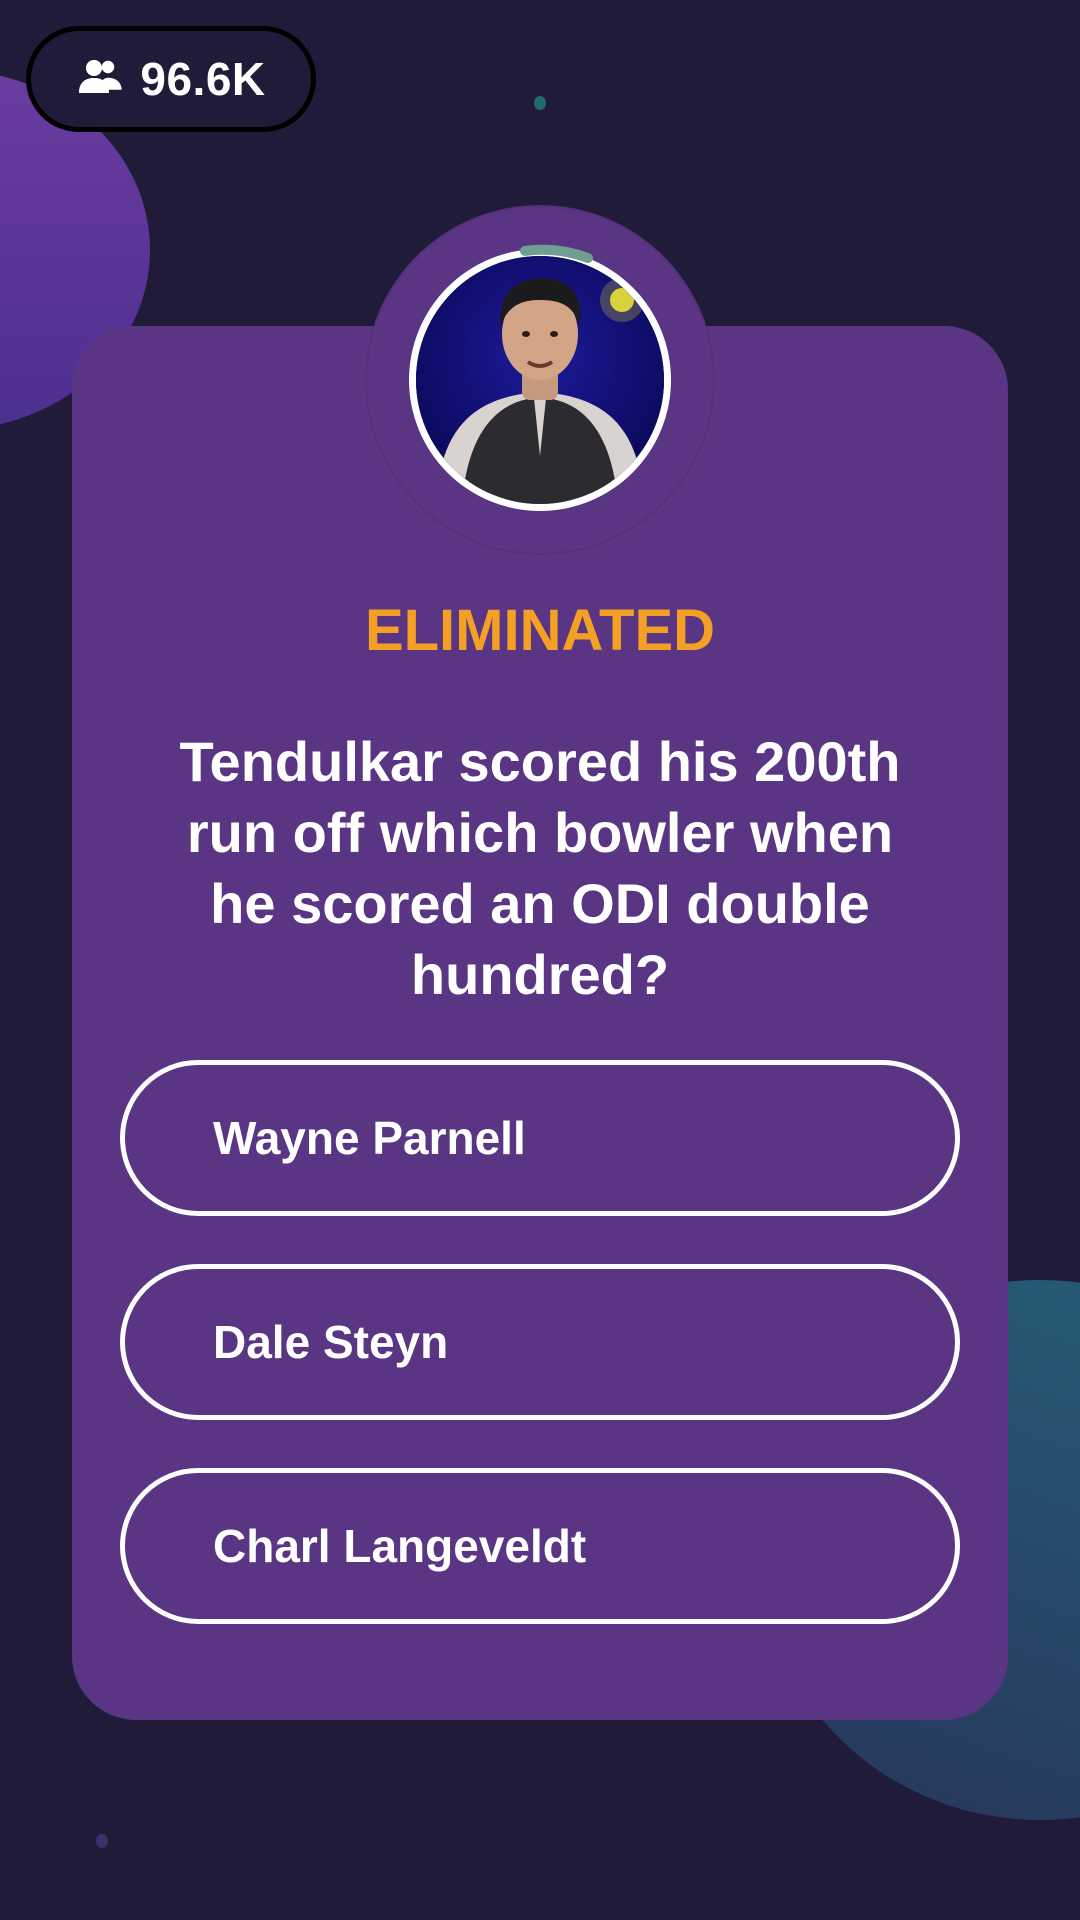 This screenshot has width=1080, height=1920. I want to click on answer-option-label: Charl Langeveldt, so click(400, 1546).